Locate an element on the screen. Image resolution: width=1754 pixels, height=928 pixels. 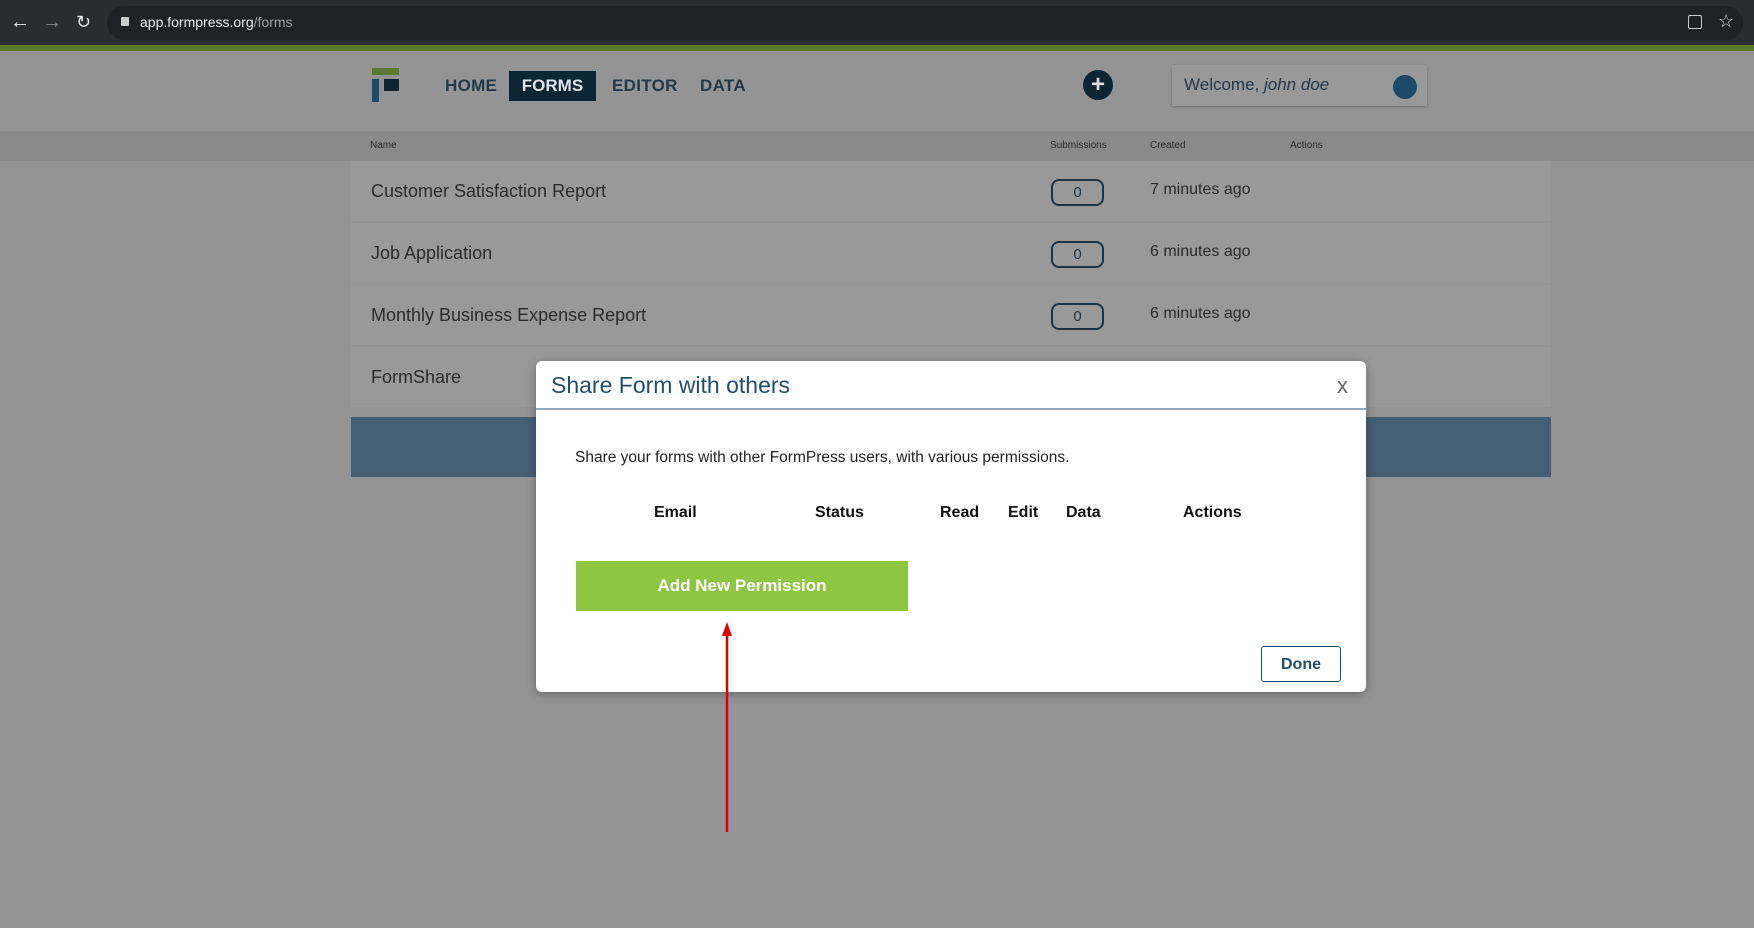
lock-icon is located at coordinates (125, 21).